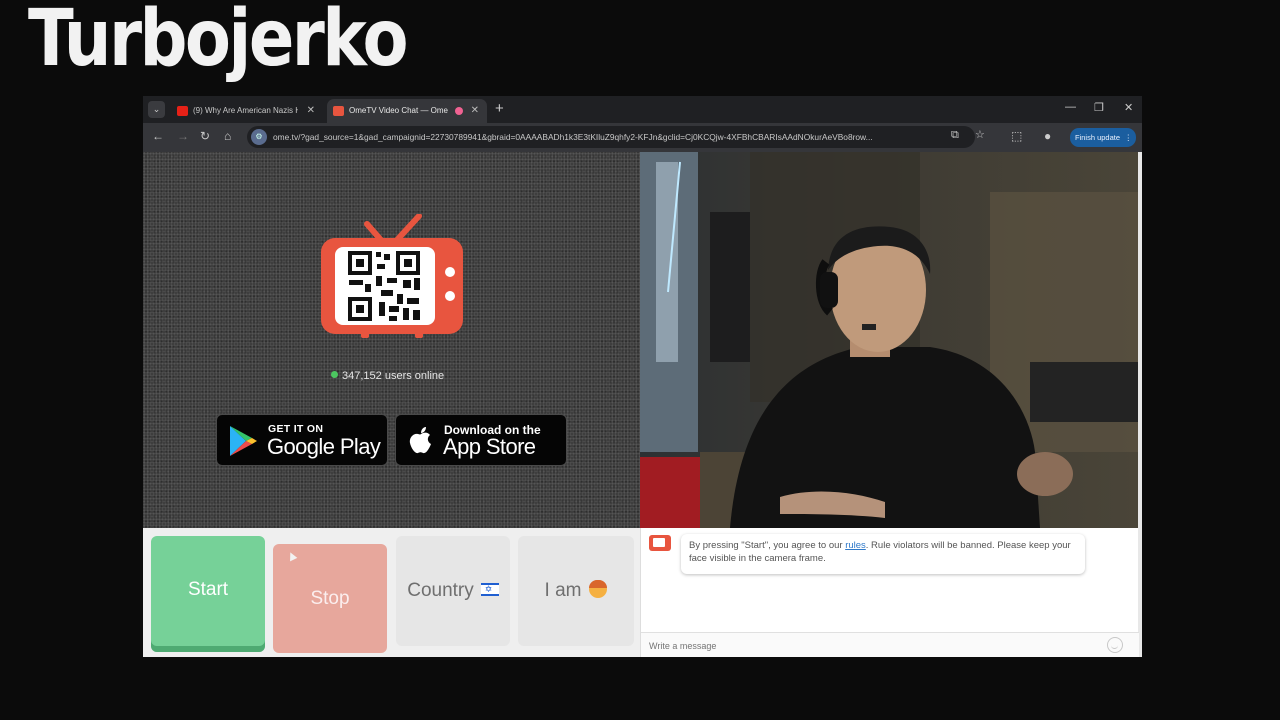 This screenshot has width=1280, height=720. Describe the element at coordinates (1115, 645) in the screenshot. I see `emoji-icon` at that location.